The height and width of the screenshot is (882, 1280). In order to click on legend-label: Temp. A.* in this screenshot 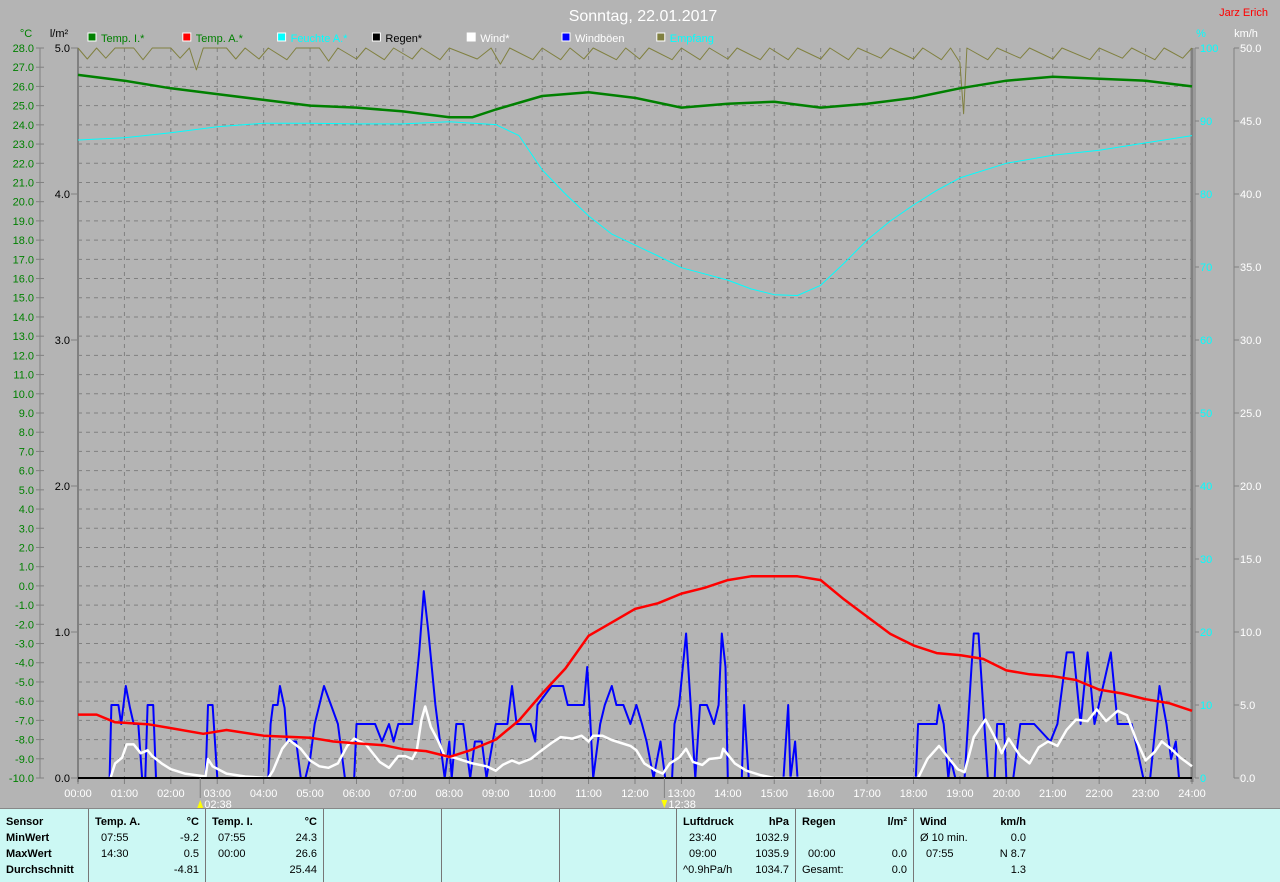, I will do `click(220, 39)`.